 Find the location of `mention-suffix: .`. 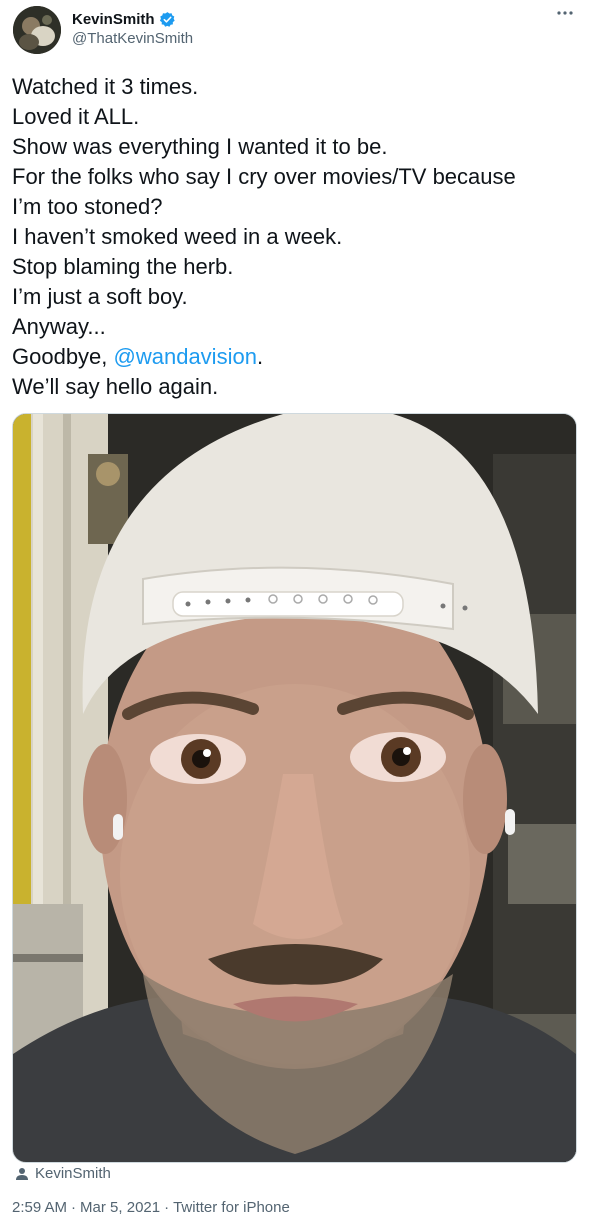

mention-suffix: . is located at coordinates (260, 356).